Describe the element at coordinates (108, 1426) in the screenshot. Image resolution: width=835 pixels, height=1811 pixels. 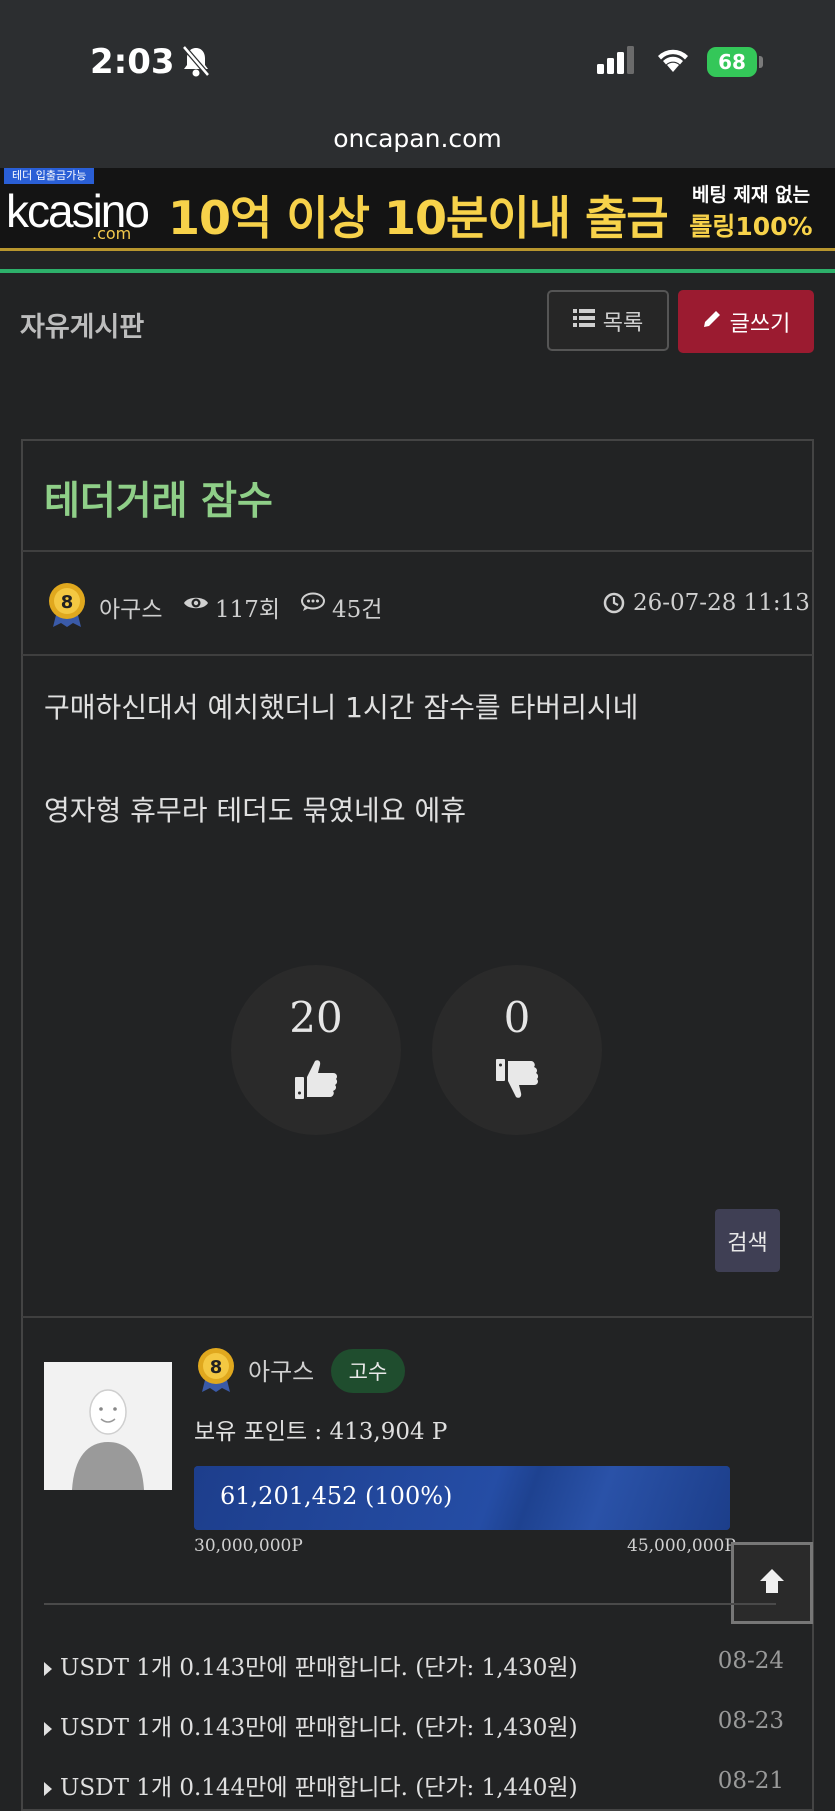
I see `avatar` at that location.